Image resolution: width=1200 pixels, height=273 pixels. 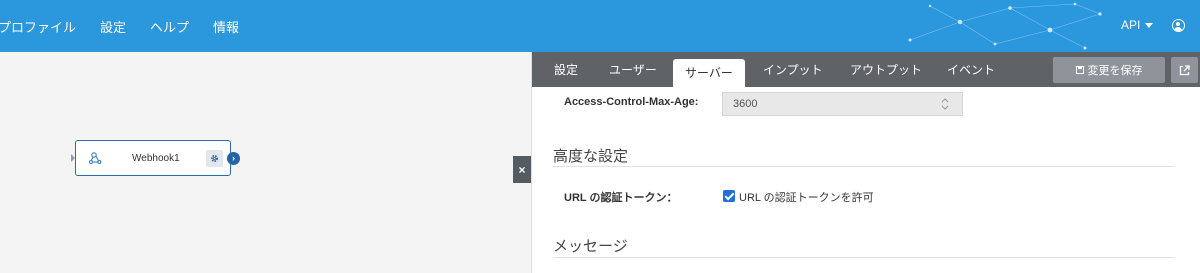 What do you see at coordinates (1115, 71) in the screenshot?
I see `save-button-label: 変更を保存` at bounding box center [1115, 71].